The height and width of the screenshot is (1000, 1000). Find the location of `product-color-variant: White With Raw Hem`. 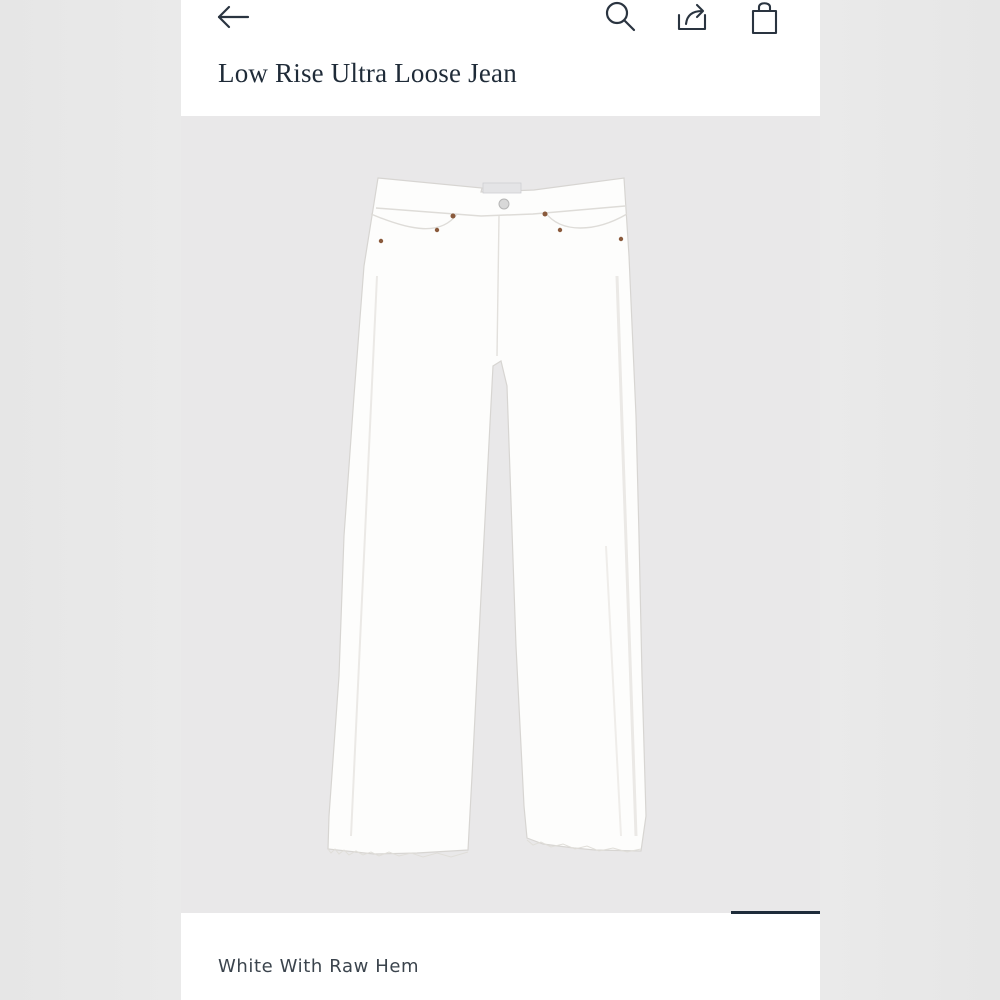

product-color-variant: White With Raw Hem is located at coordinates (319, 966).